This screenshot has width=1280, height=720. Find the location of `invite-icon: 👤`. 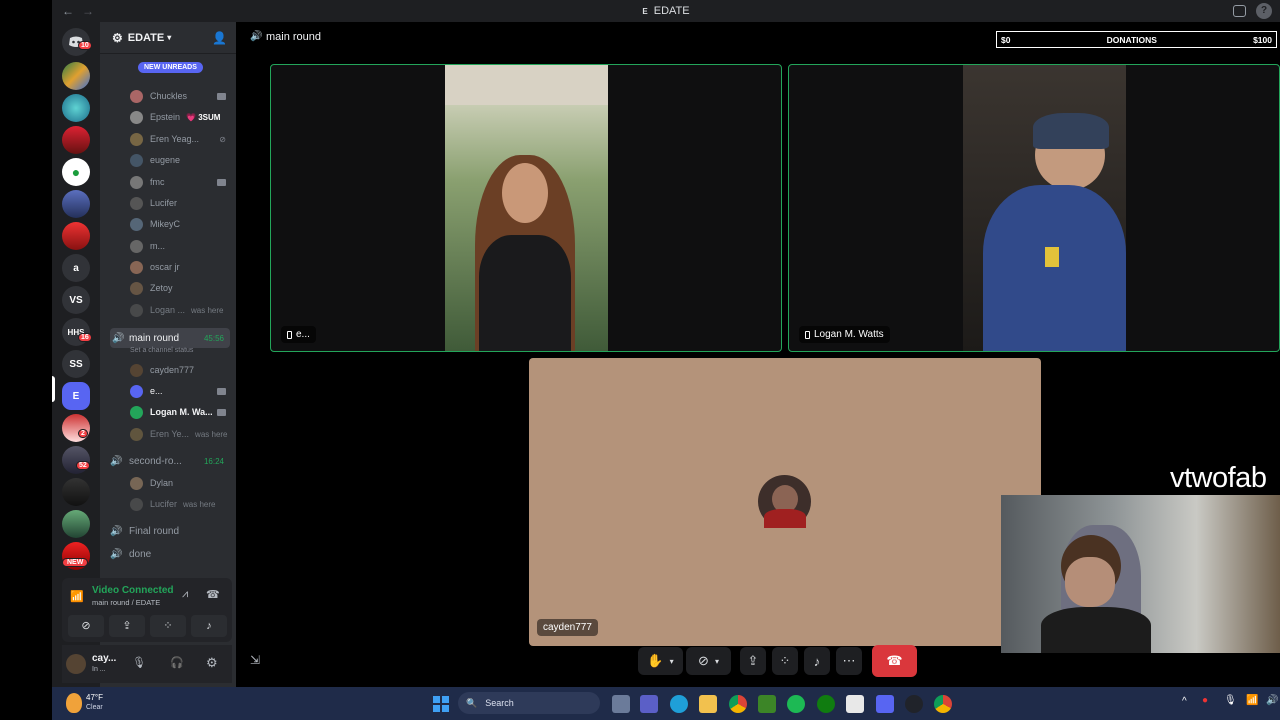

invite-icon: 👤 is located at coordinates (219, 38).